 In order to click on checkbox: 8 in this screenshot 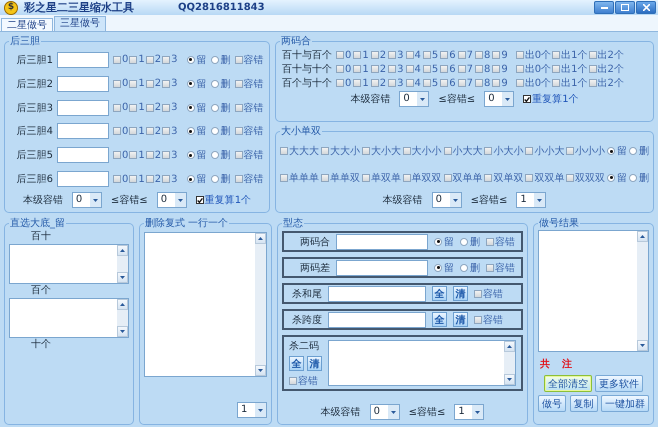, I will do `click(482, 69)`.